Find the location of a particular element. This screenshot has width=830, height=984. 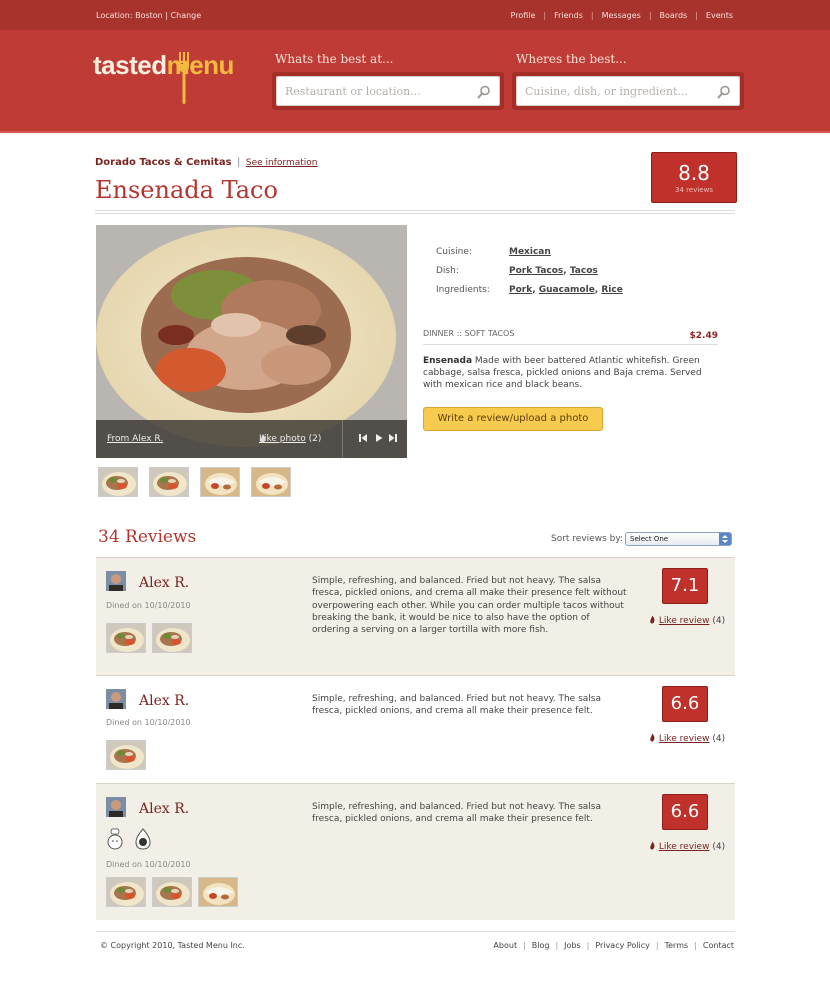

like-review: Like review (4) is located at coordinates (687, 620).